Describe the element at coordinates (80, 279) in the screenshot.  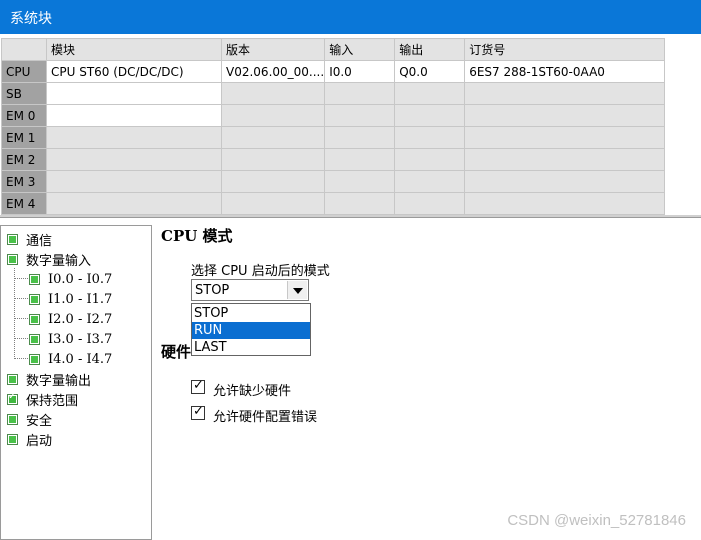
I see `tree-item-label: I0.0 - I0.7` at that location.